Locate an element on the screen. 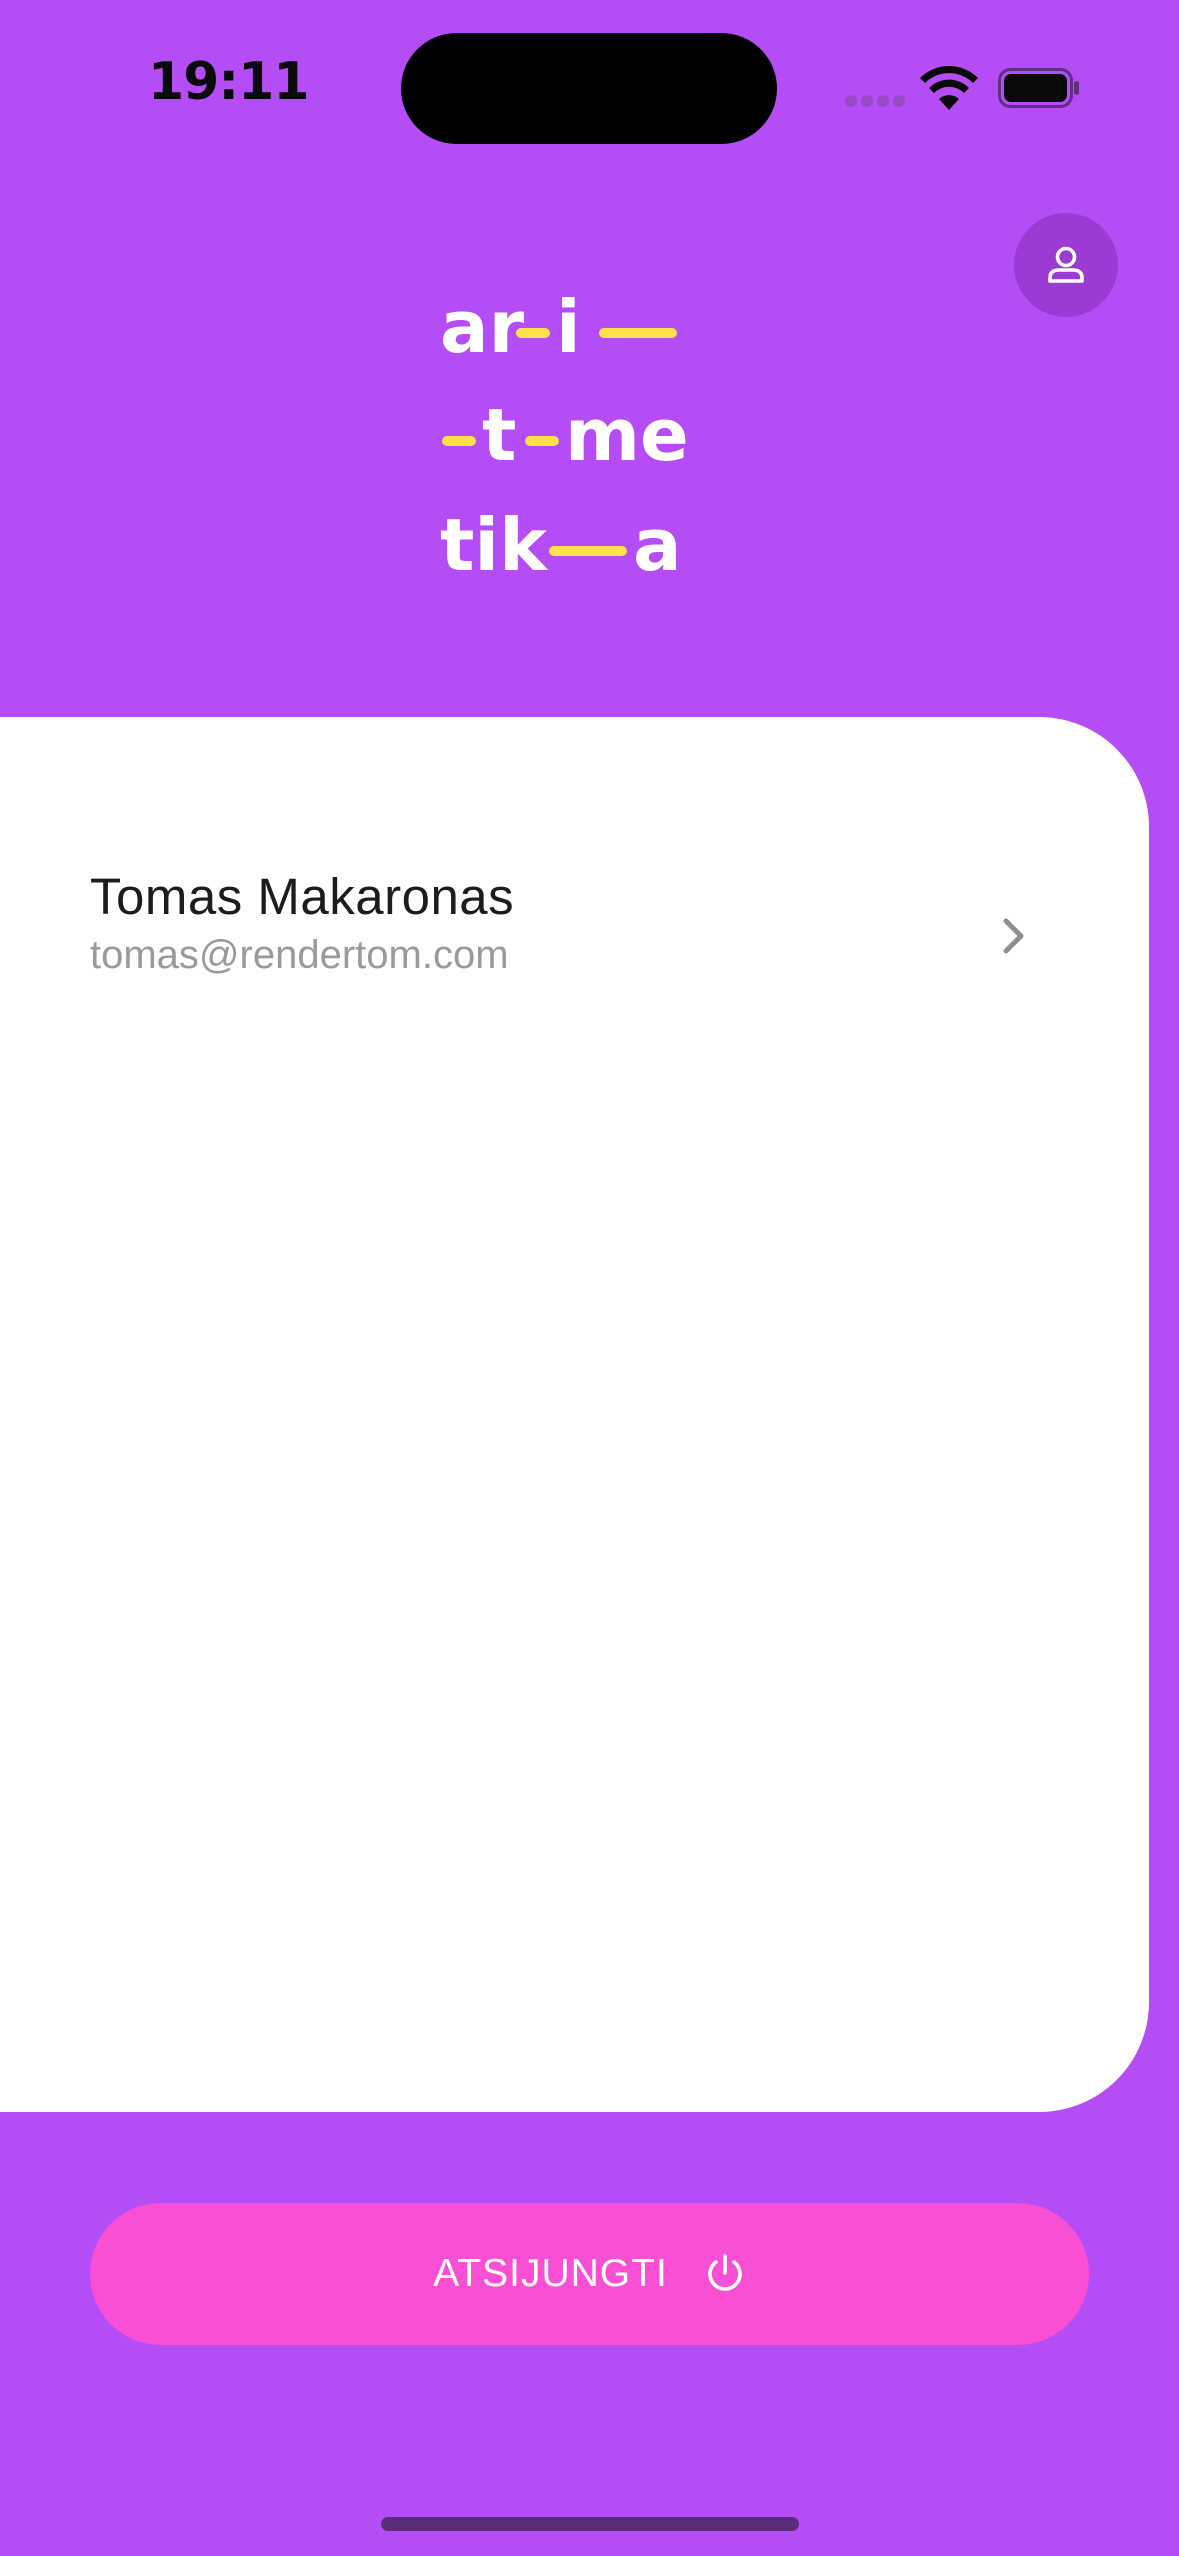 The image size is (1179, 2556). status-time: 19:11 is located at coordinates (229, 82).